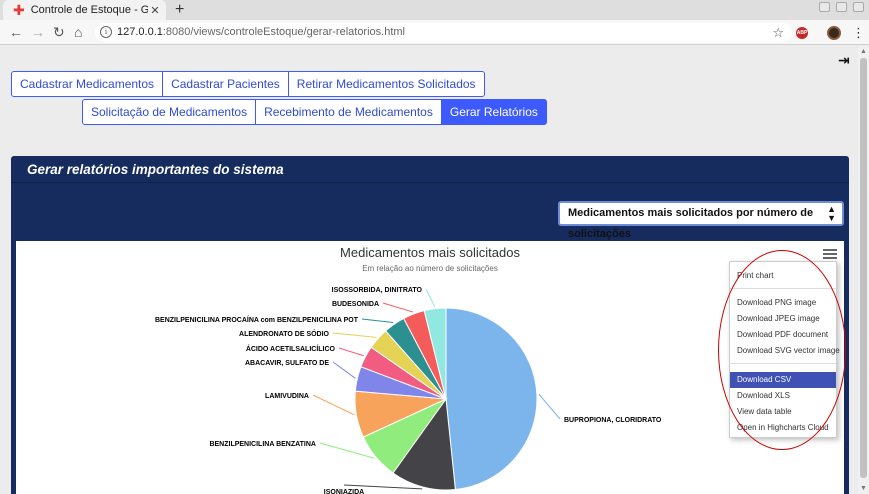 The width and height of the screenshot is (869, 494). What do you see at coordinates (348, 112) in the screenshot?
I see `nav-recebimento-medicamentos: Recebimento de Medicamentos` at bounding box center [348, 112].